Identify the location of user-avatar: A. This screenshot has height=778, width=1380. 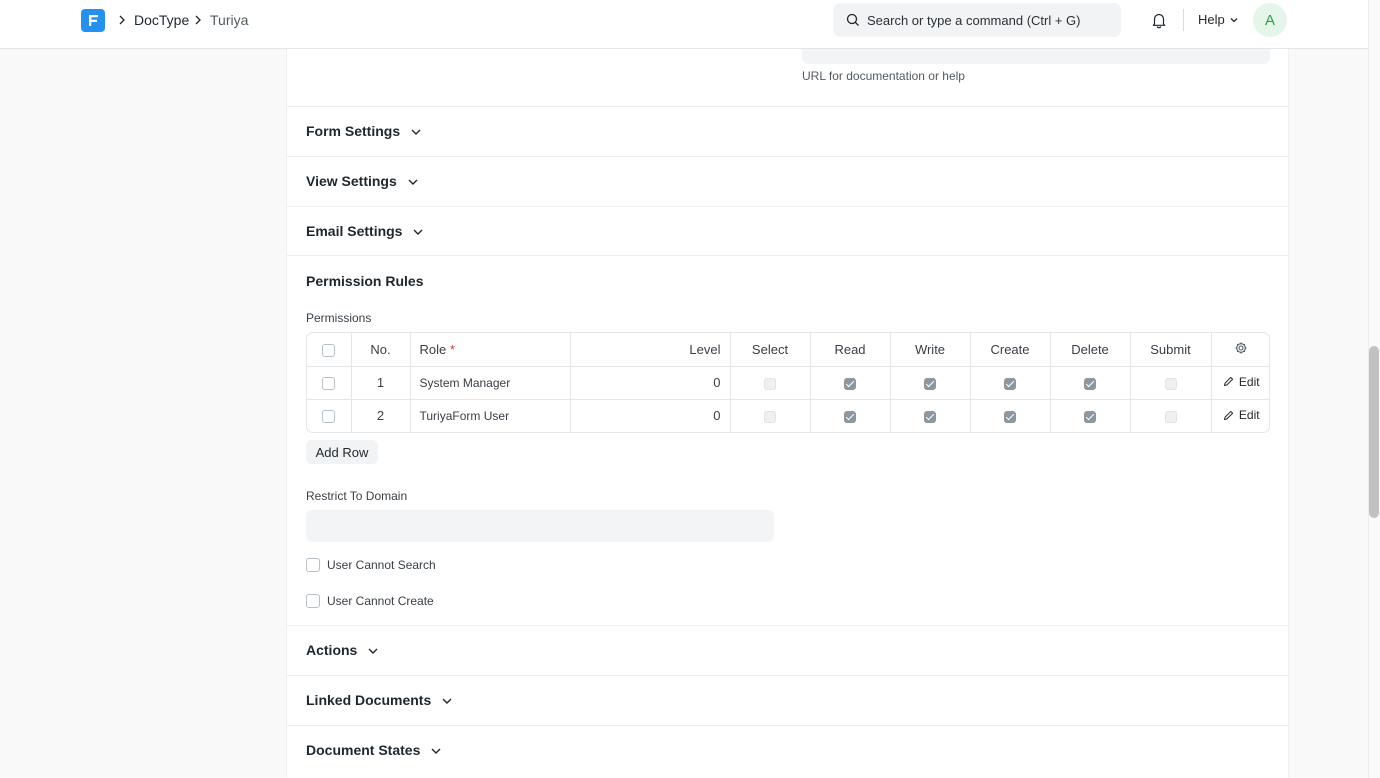
(1270, 20).